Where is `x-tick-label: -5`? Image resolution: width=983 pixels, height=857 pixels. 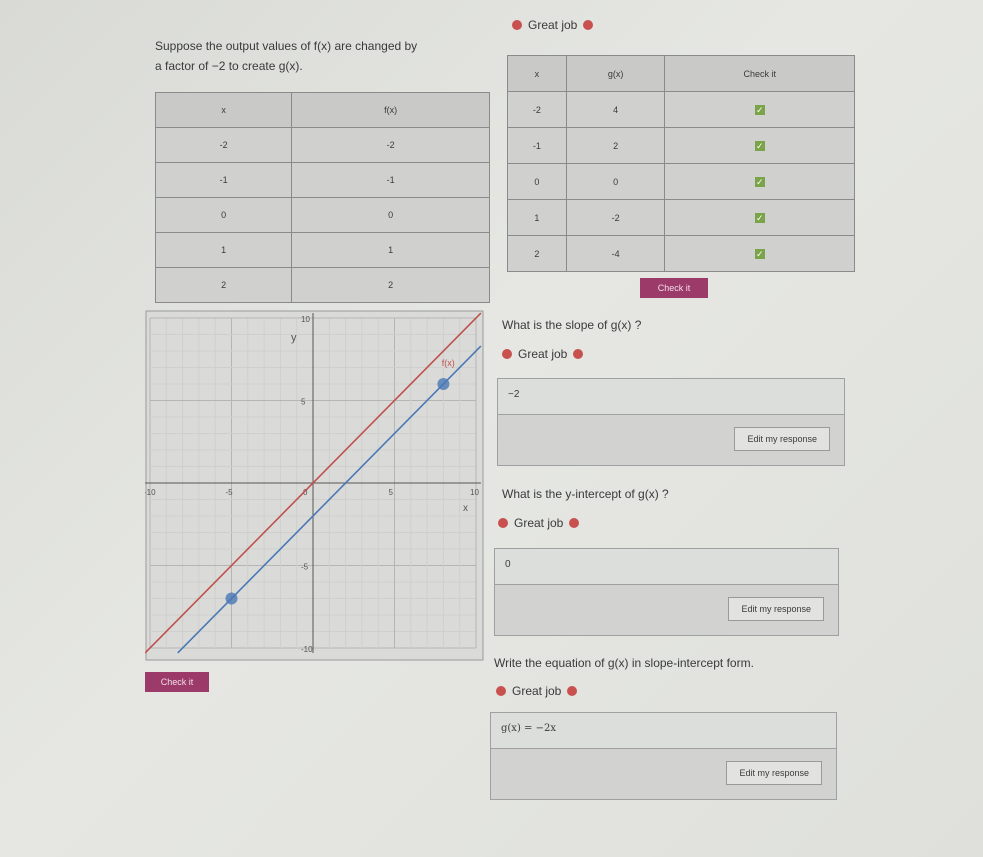 x-tick-label: -5 is located at coordinates (230, 492).